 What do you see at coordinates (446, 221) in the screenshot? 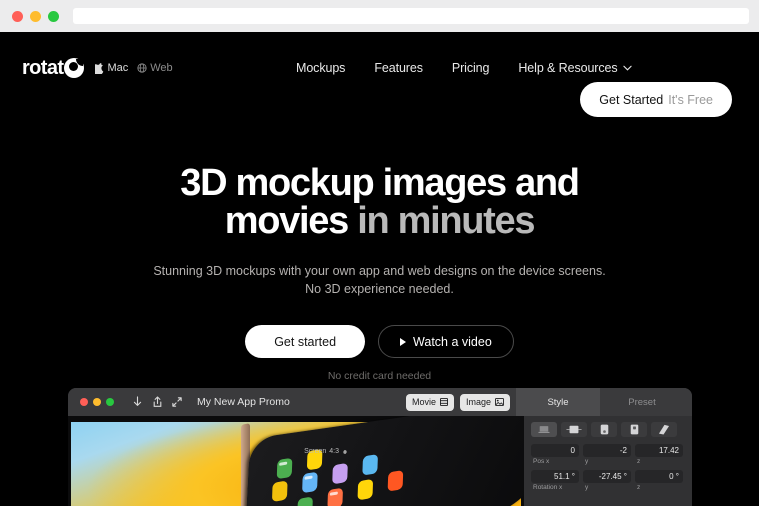
I see `headline-line-2-muted: in minutes` at bounding box center [446, 221].